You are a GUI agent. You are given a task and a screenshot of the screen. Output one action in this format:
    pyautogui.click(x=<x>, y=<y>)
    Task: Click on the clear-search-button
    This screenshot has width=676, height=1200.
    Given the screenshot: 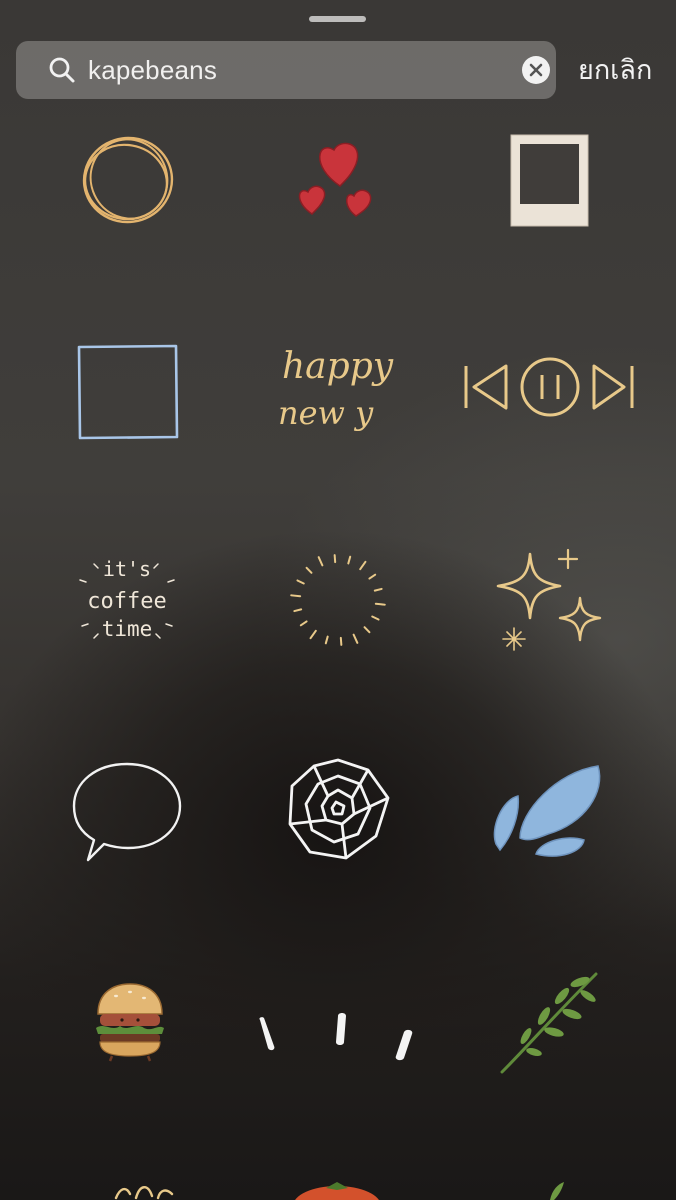 What is the action you would take?
    pyautogui.click(x=536, y=70)
    